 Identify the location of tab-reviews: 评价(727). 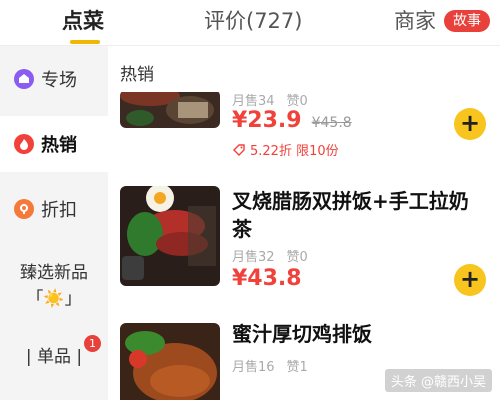
(253, 21).